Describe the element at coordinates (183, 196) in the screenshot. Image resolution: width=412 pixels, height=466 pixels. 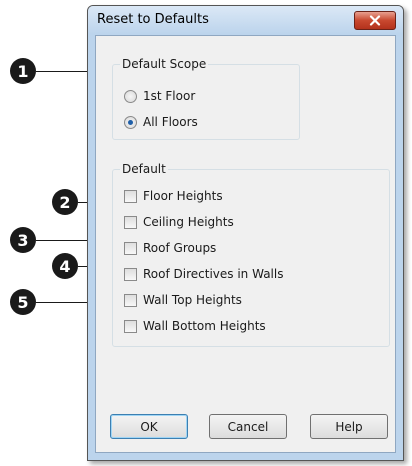
I see `checkbox-floor-heights-label: Floor Heights` at that location.